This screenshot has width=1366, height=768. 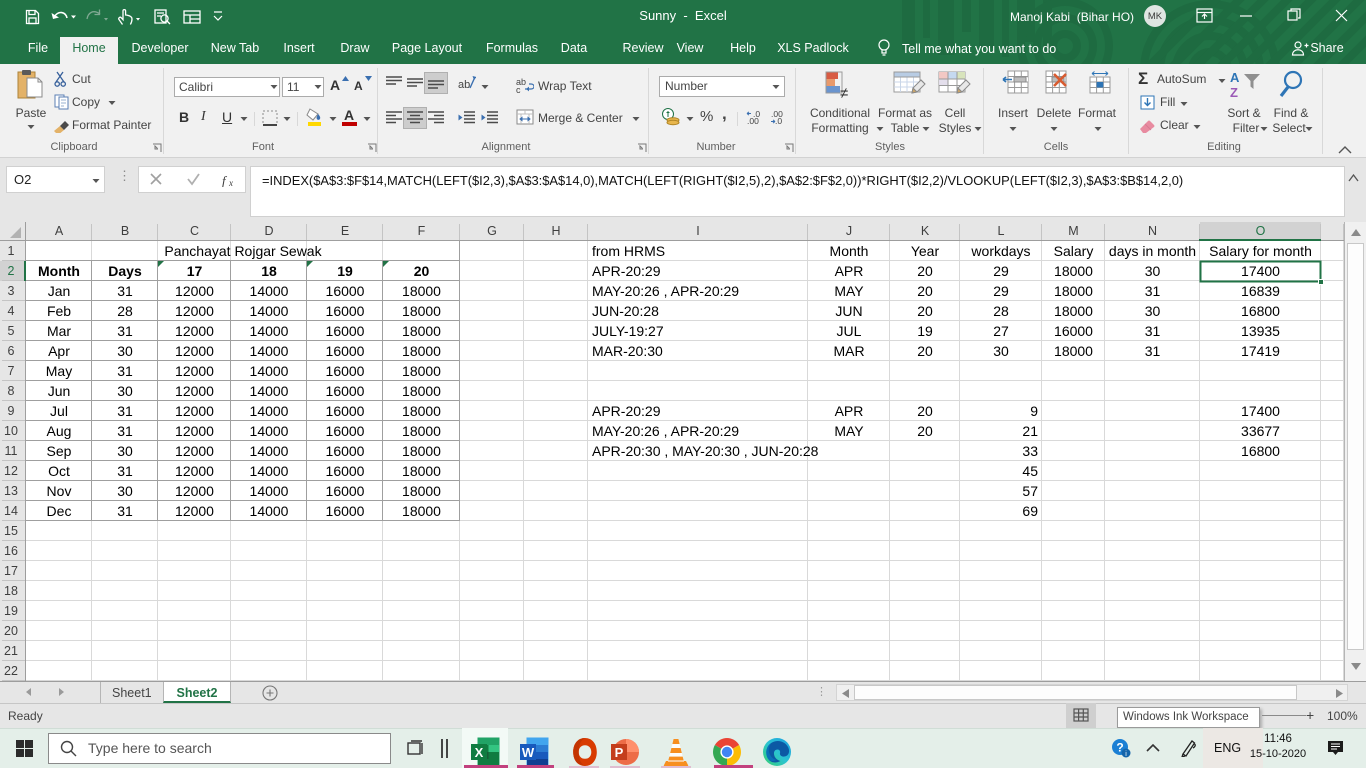 I want to click on svg-text: f, so click(x=225, y=180).